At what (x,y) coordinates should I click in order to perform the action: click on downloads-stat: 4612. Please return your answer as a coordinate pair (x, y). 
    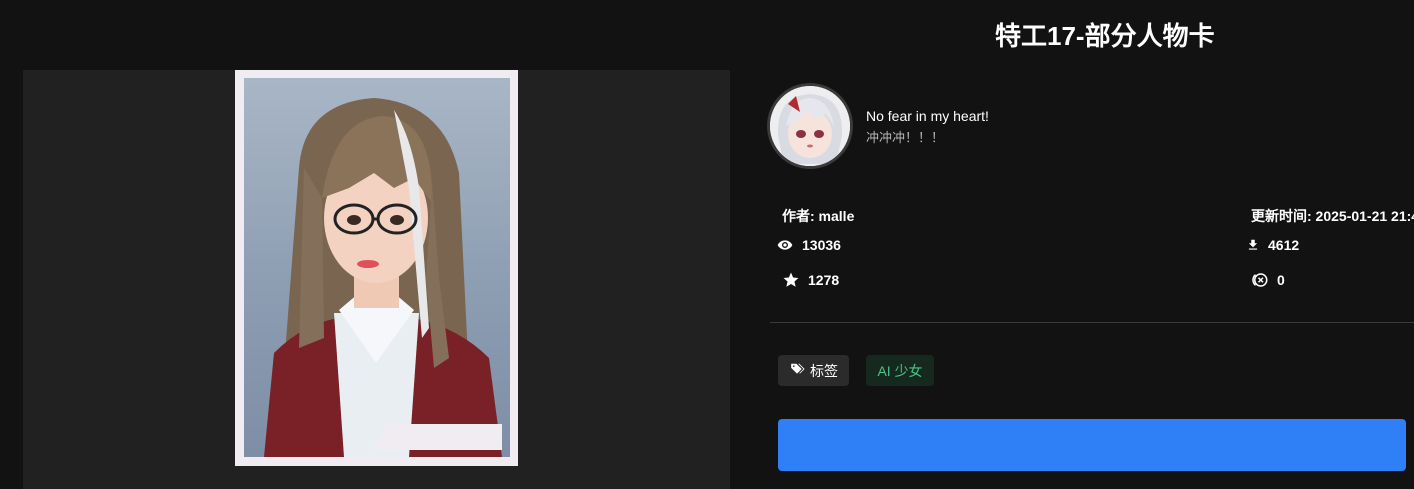
    Looking at the image, I should click on (1272, 245).